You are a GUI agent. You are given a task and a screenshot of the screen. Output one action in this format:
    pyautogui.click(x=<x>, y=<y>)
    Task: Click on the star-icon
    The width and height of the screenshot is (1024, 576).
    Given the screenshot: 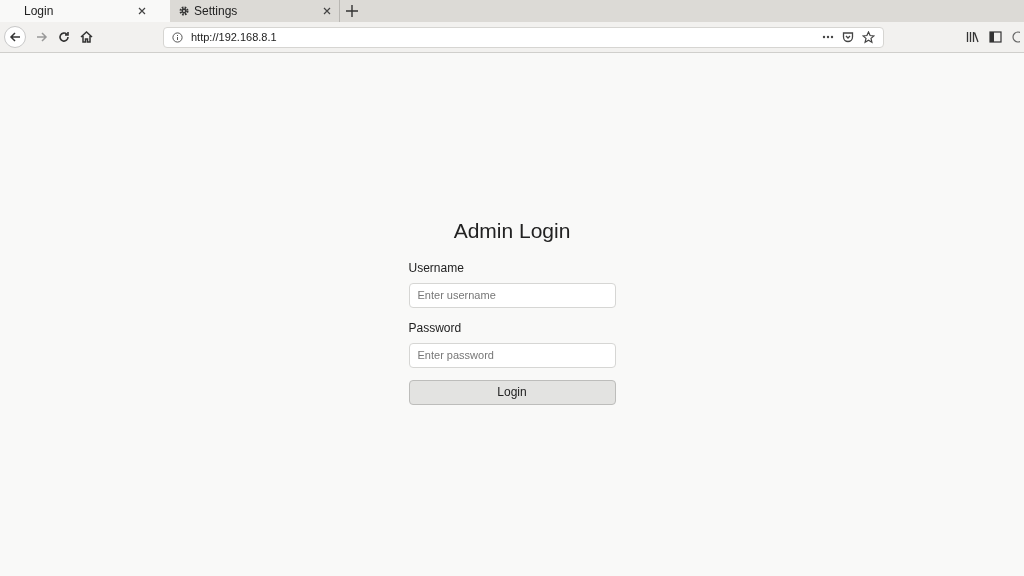 What is the action you would take?
    pyautogui.click(x=868, y=37)
    